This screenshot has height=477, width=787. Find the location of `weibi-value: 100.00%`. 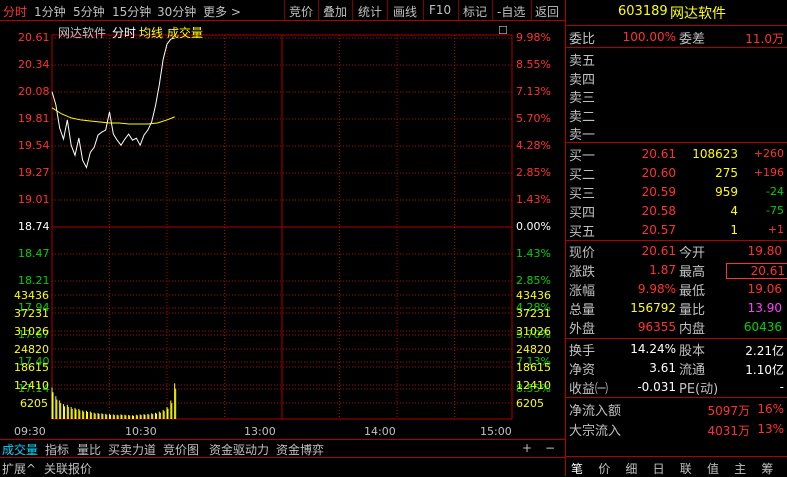

weibi-value: 100.00% is located at coordinates (649, 37).